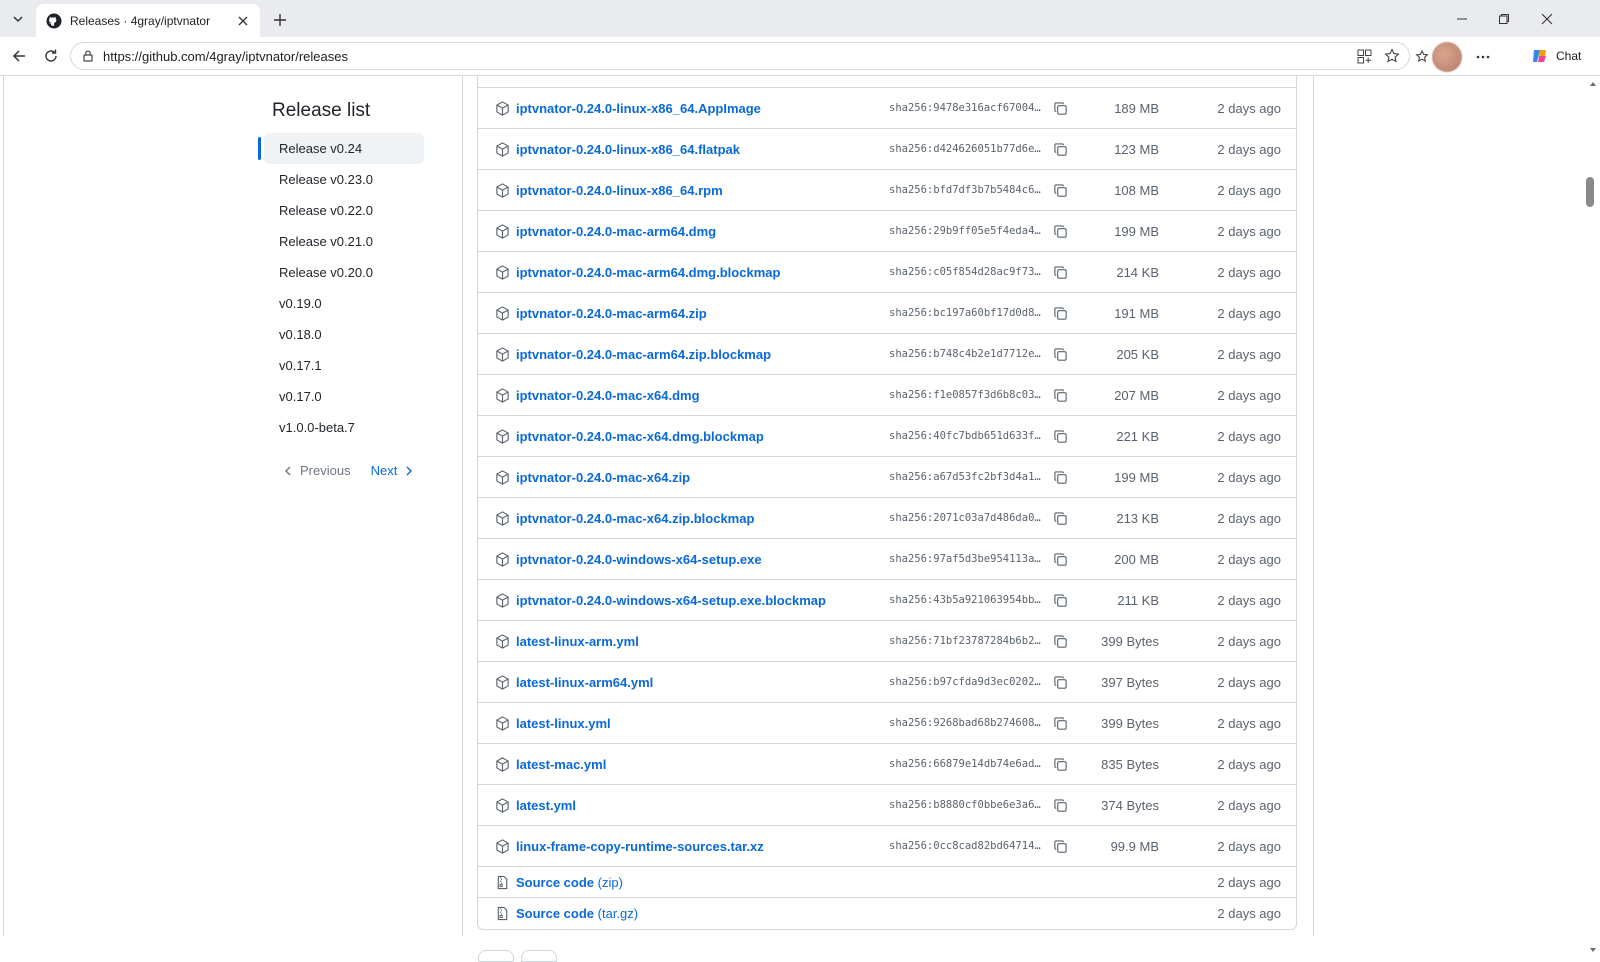  I want to click on asset-link: iptvnator-0.24.0-mac-arm64.zip, so click(611, 313).